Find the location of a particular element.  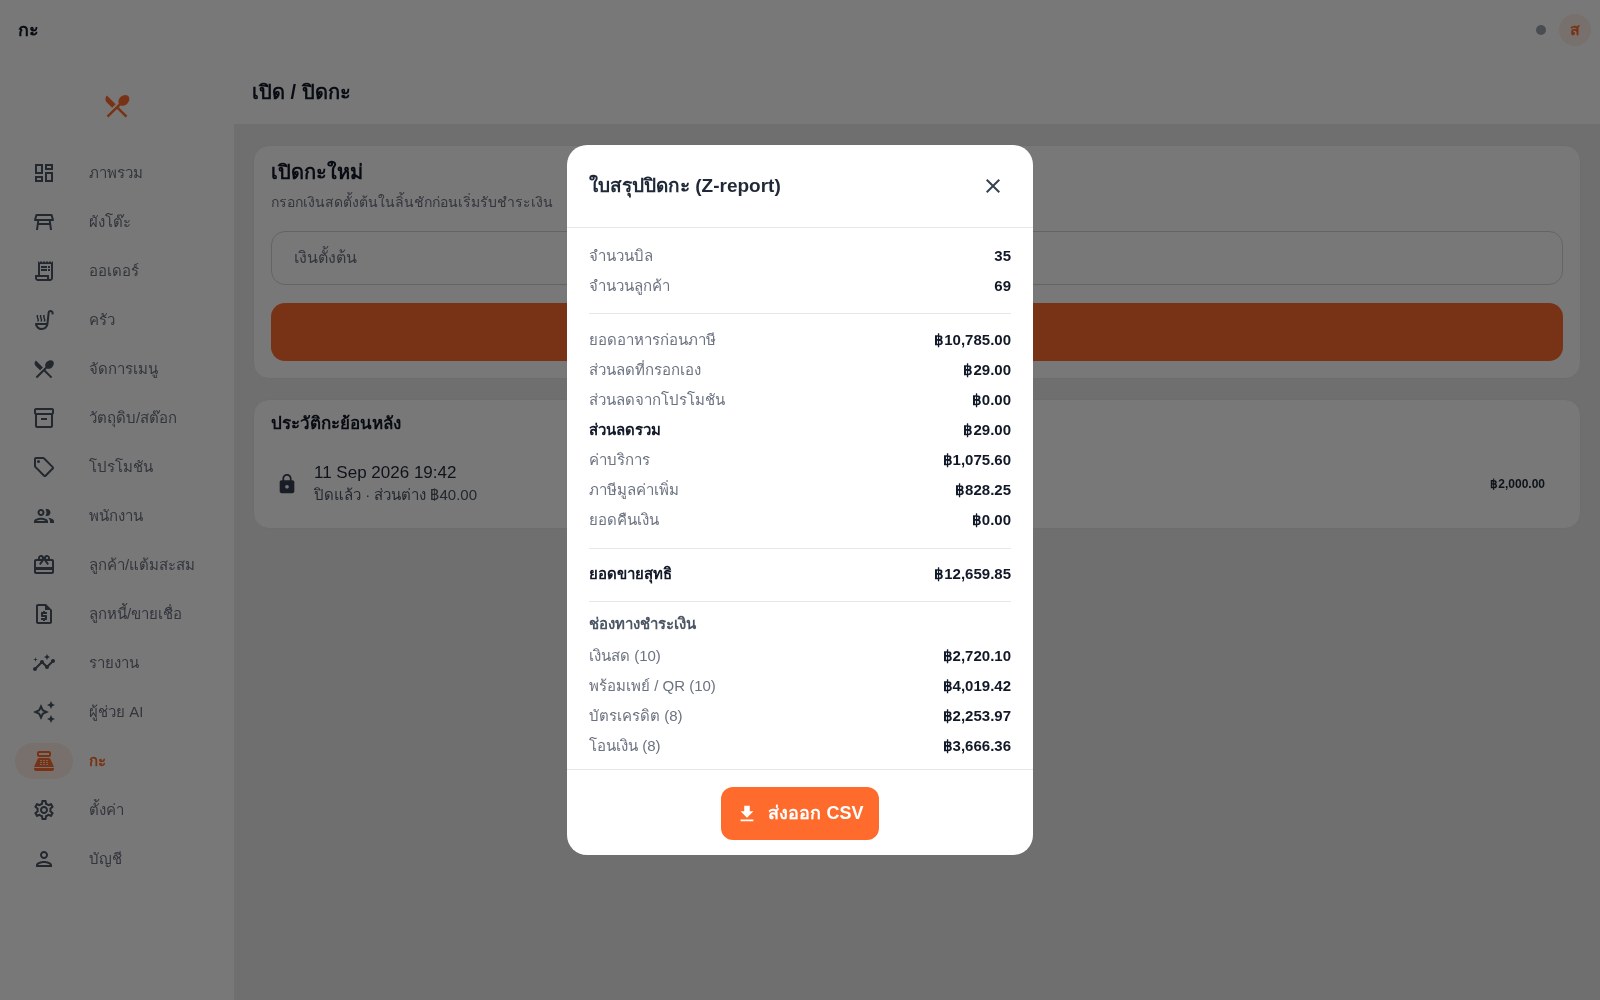

report-label: เงินสด (10) is located at coordinates (625, 656).